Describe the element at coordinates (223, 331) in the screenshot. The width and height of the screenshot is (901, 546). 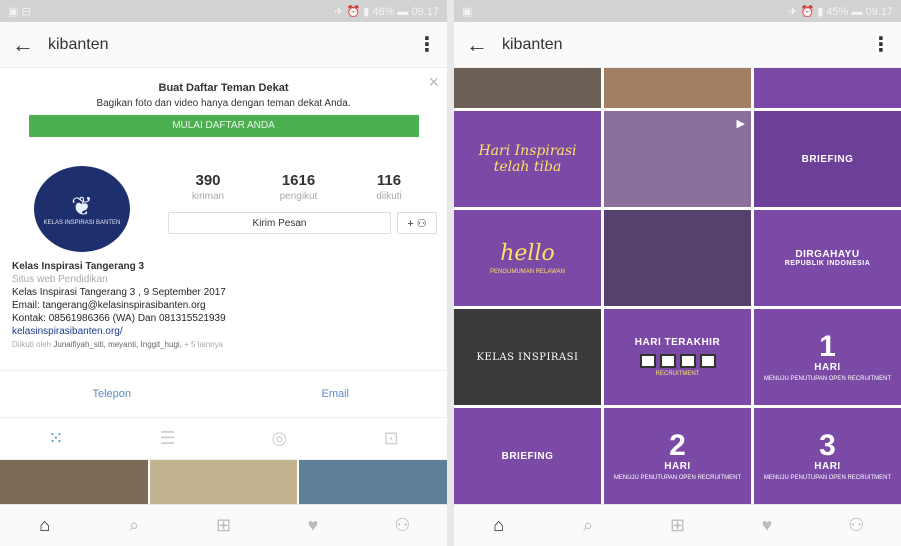
I see `bio-website-link: kelasinspirasibanten.org/` at that location.